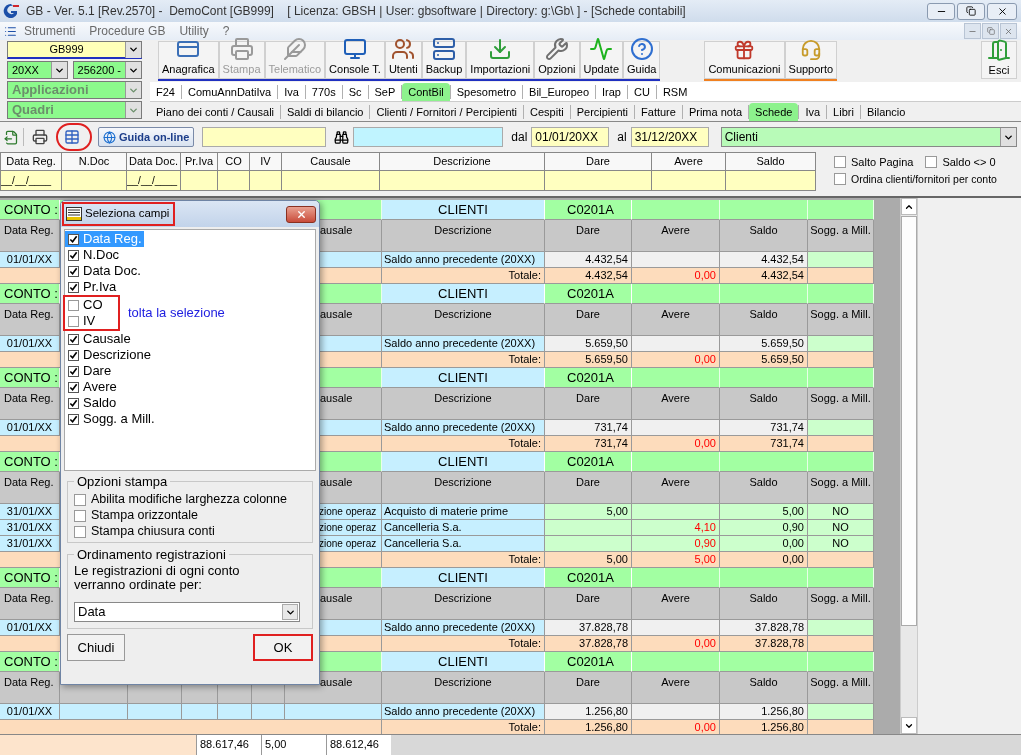 This screenshot has width=1021, height=755. What do you see at coordinates (194, 31) in the screenshot?
I see `menu-item: Utility` at bounding box center [194, 31].